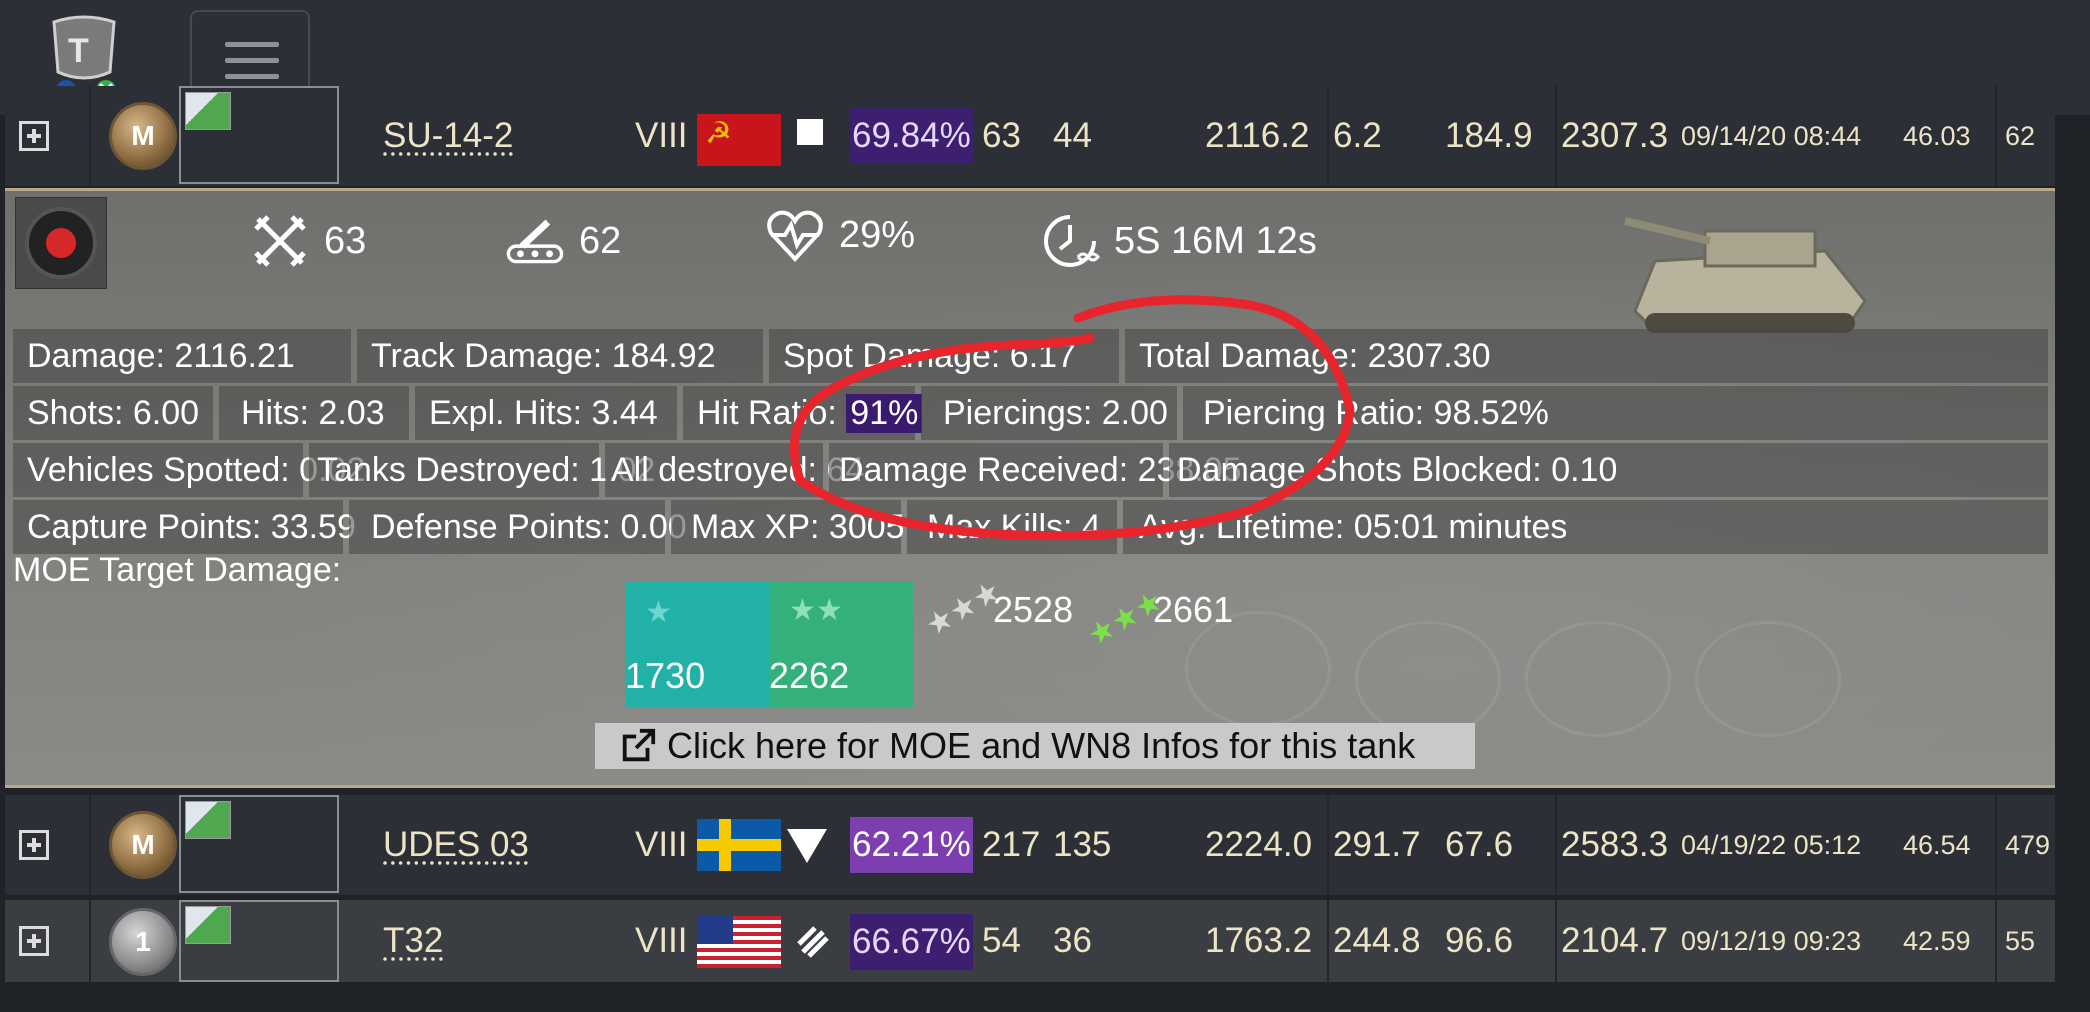 Image resolution: width=2090 pixels, height=1012 pixels. Describe the element at coordinates (546, 413) in the screenshot. I see `stat-expl-hits: Expl. Hits: 3.44` at that location.